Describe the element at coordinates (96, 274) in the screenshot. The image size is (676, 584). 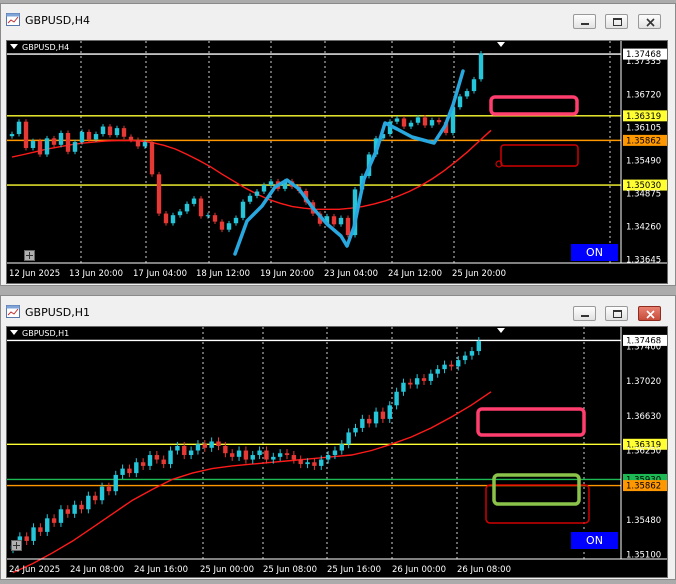
I see `time-axis-label: 13 Jun 20:00` at that location.